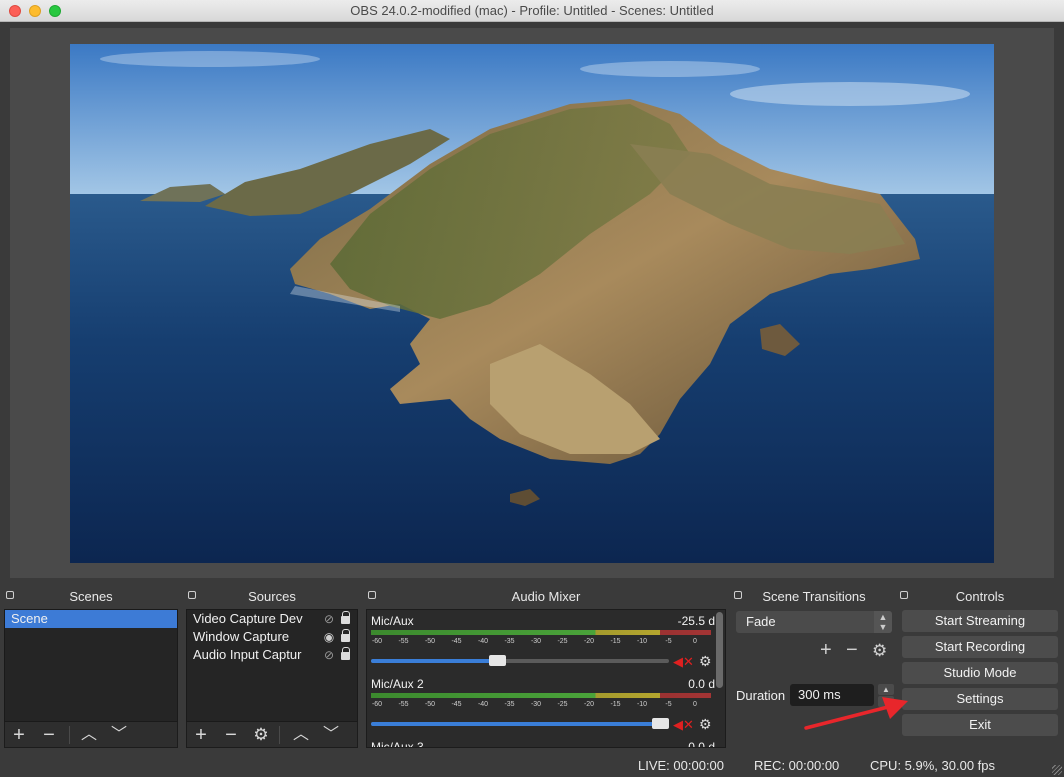 This screenshot has width=1064, height=777. I want to click on remove-source-button: −, so click(231, 735).